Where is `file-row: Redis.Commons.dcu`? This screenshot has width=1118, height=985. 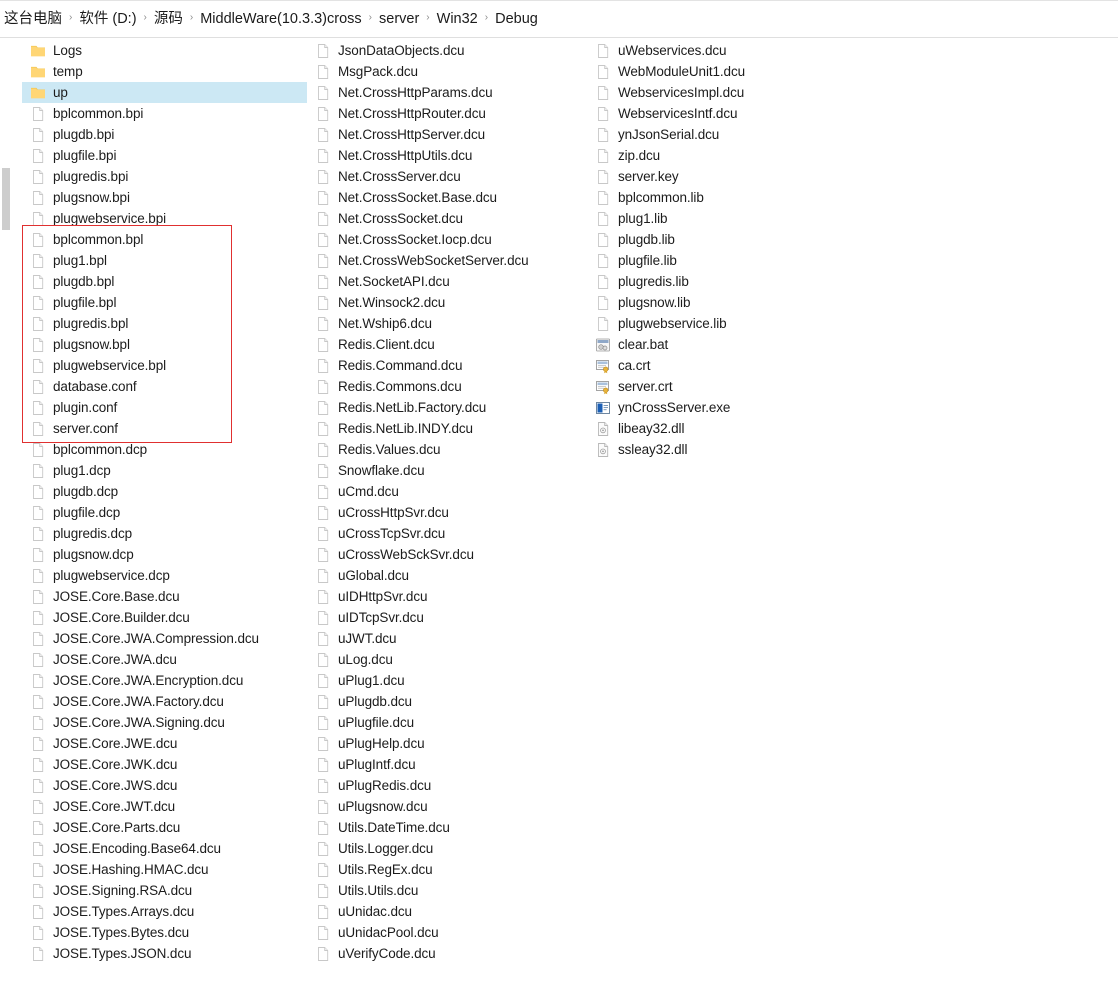
file-row: Redis.Commons.dcu is located at coordinates (449, 386).